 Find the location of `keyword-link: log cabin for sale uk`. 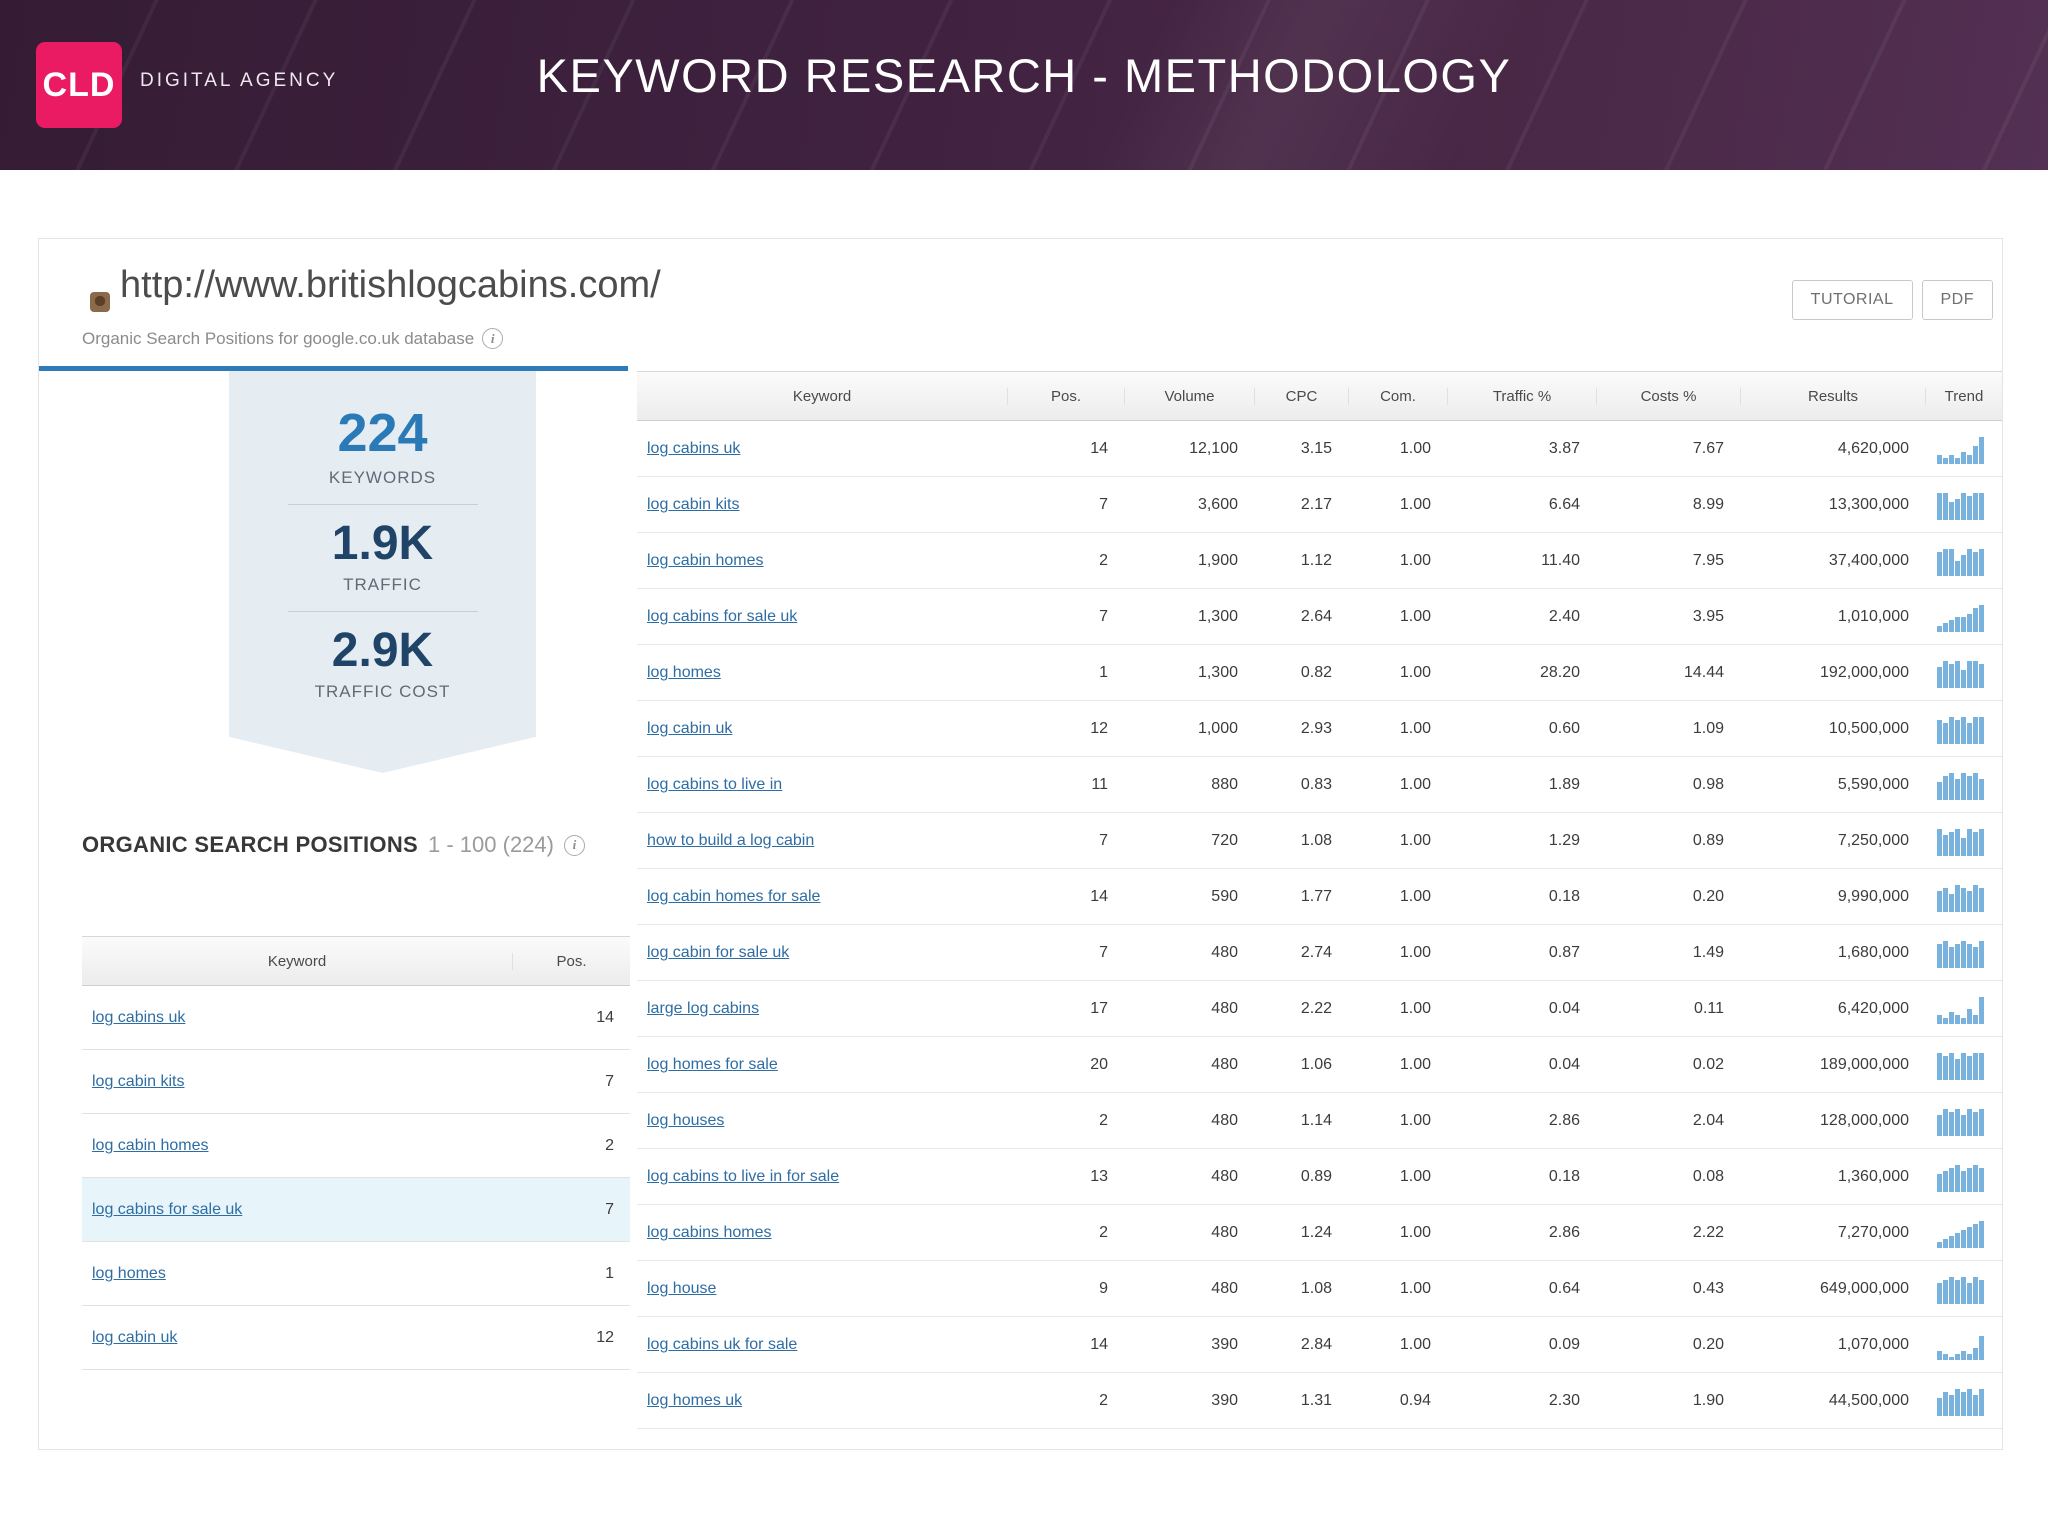

keyword-link: log cabin for sale uk is located at coordinates (718, 953).